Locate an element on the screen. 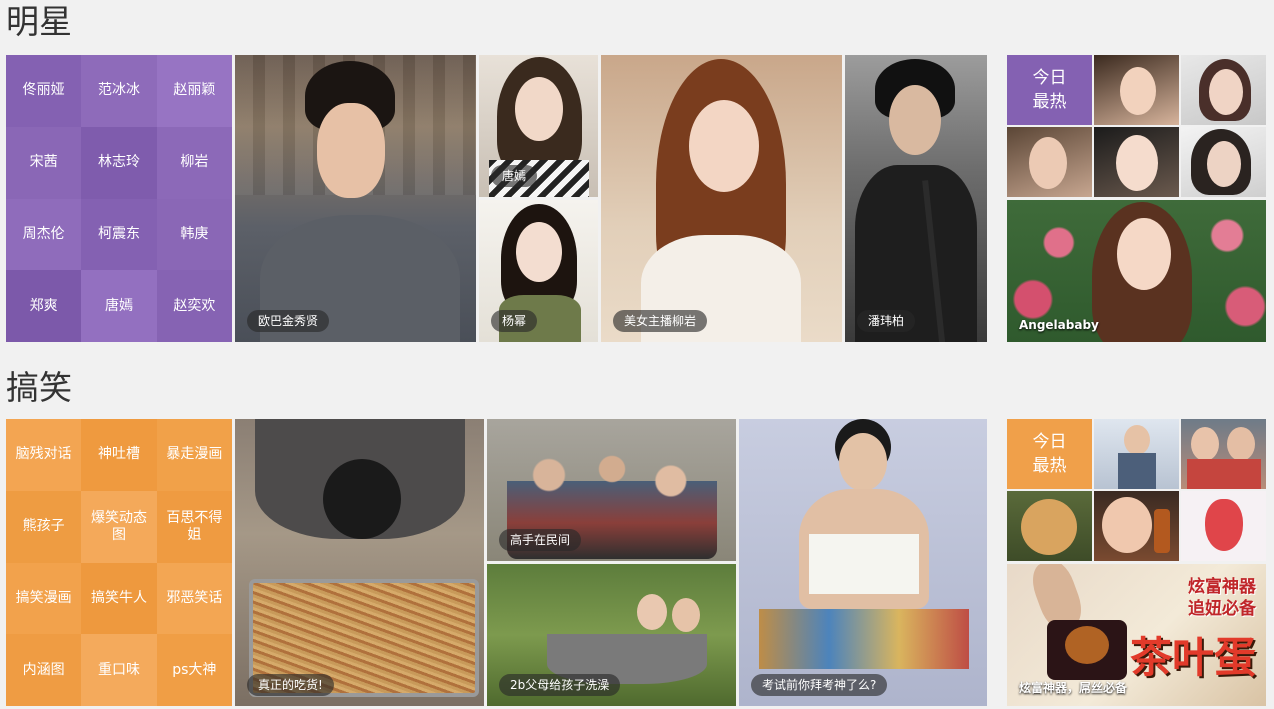 This screenshot has width=1274, height=709. stars-category-item: 韩庚 is located at coordinates (194, 234).